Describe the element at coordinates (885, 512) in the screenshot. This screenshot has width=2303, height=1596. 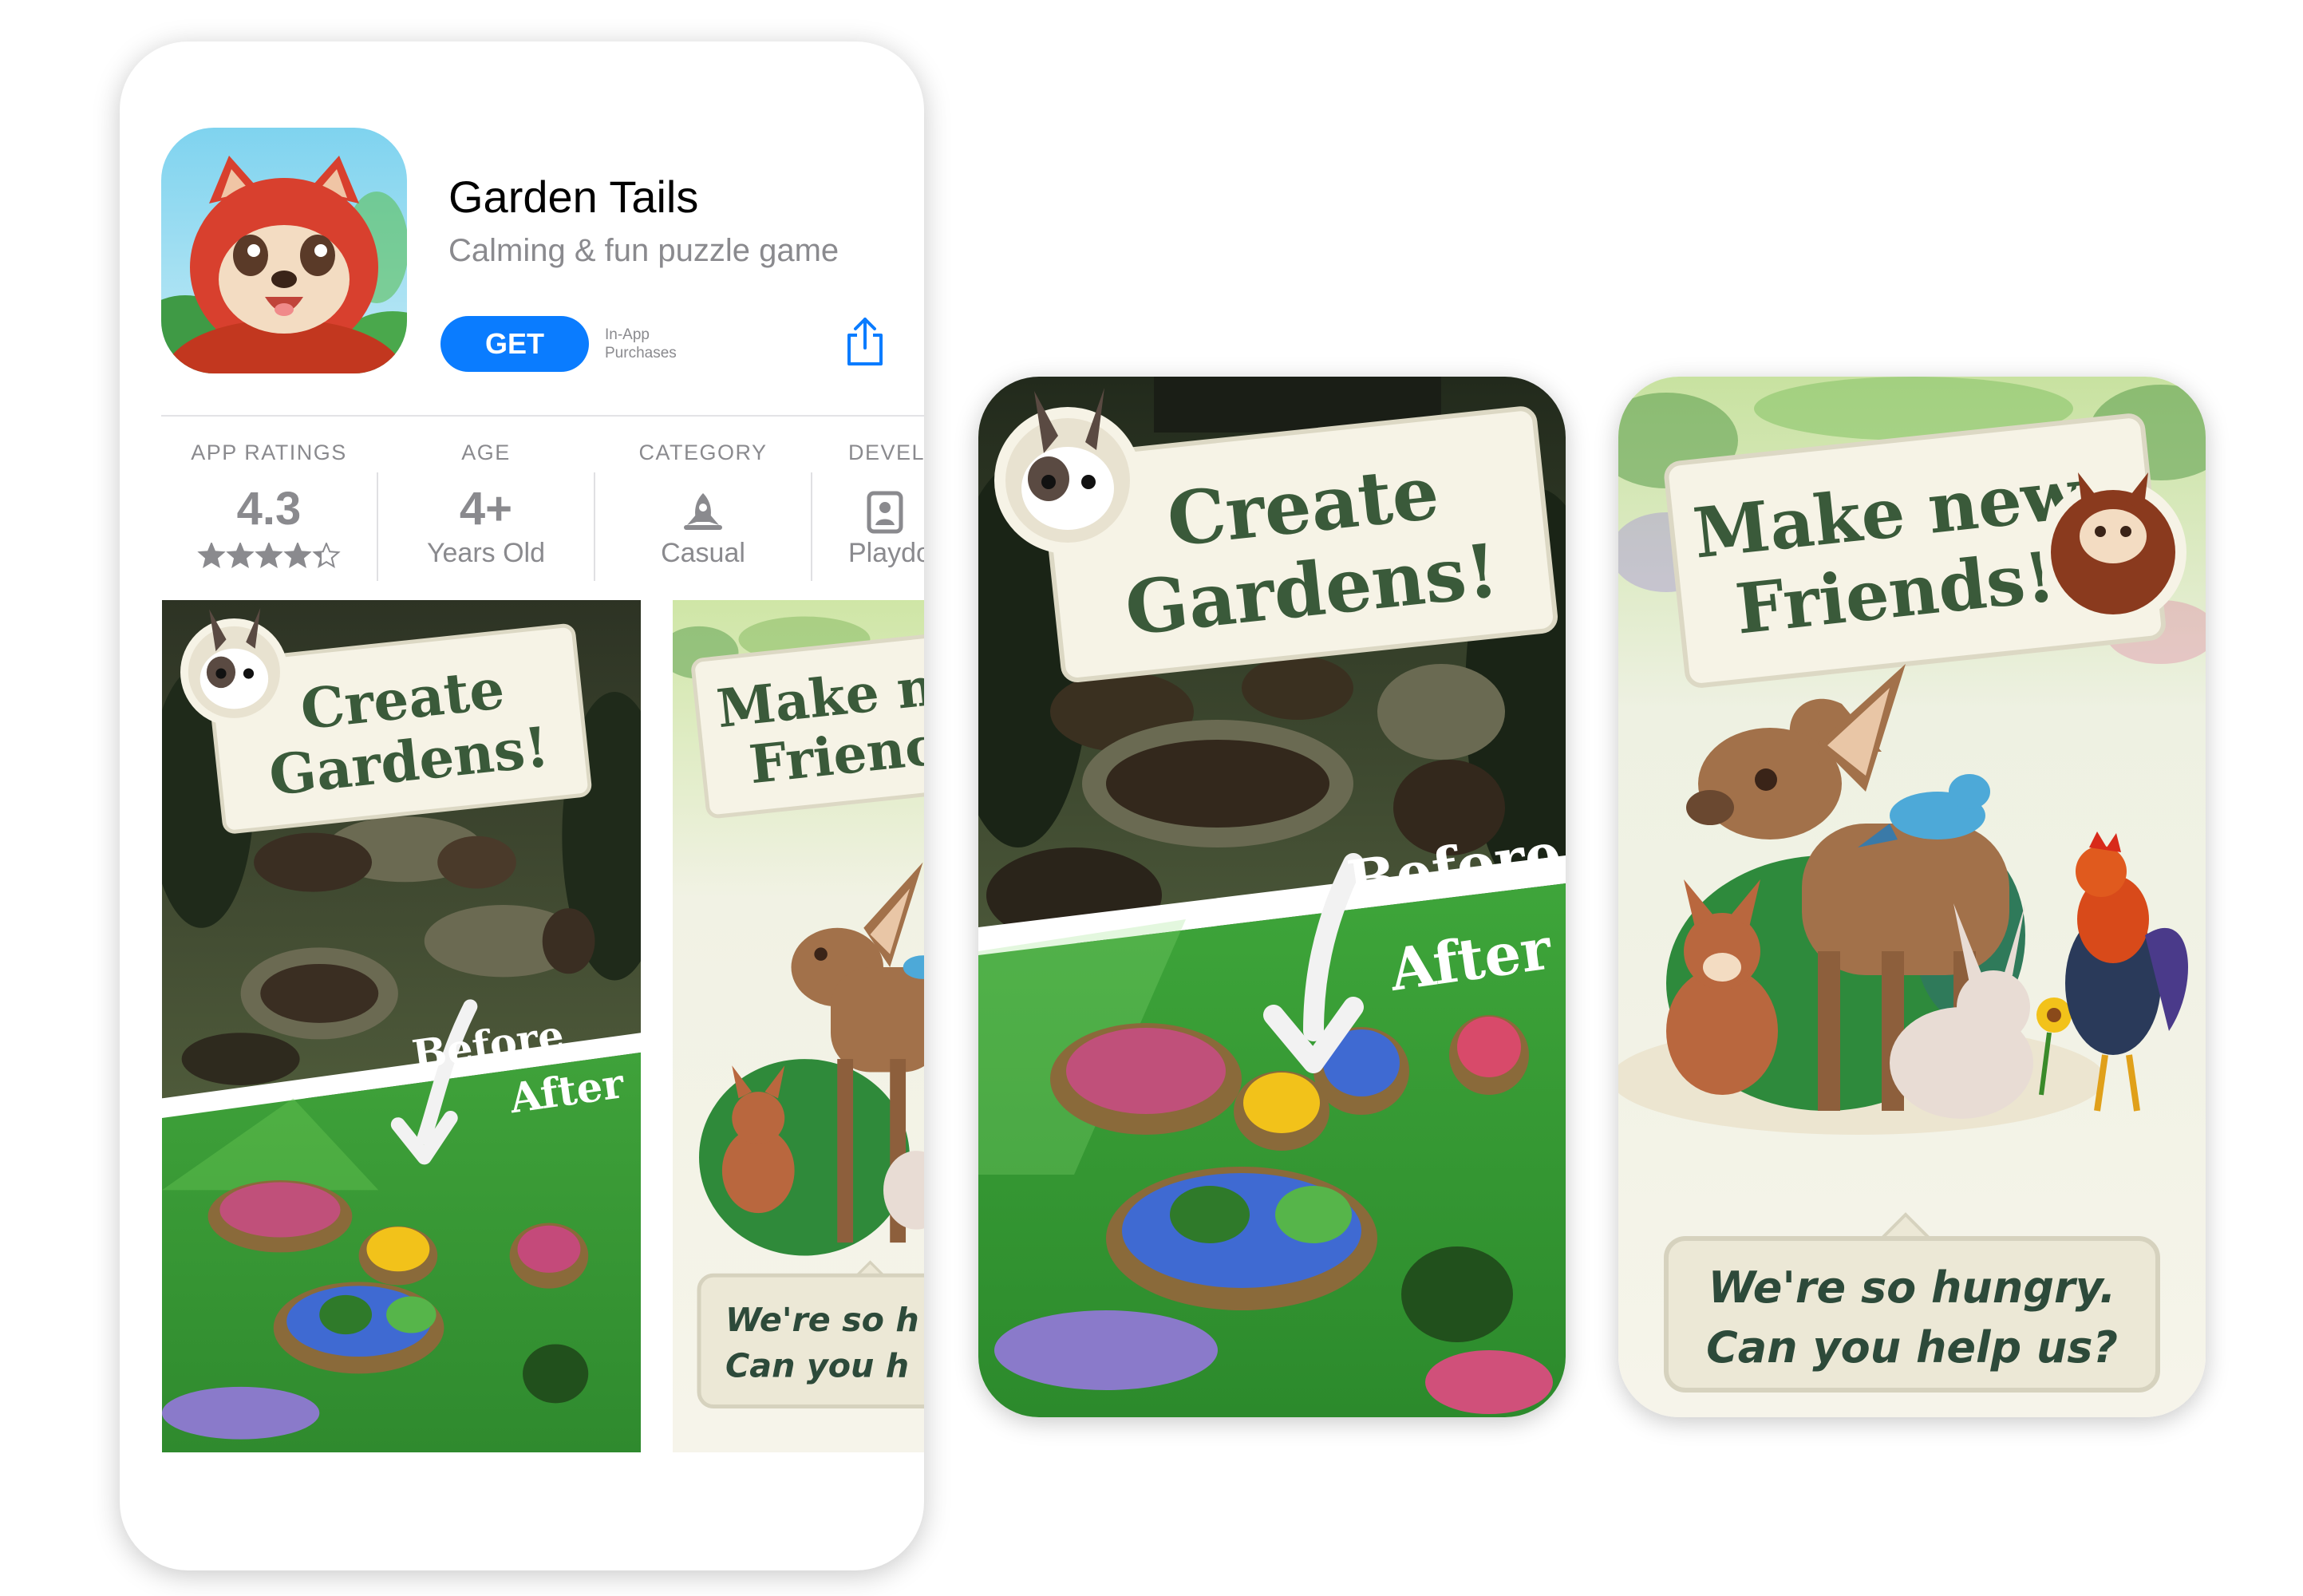
I see `developer-icon` at that location.